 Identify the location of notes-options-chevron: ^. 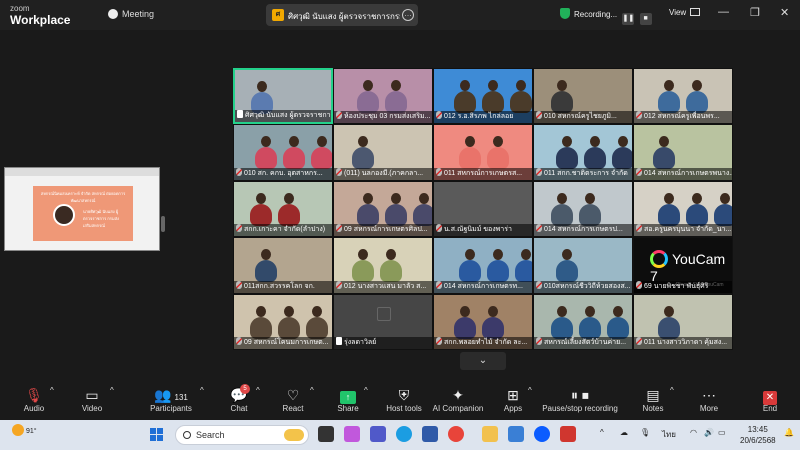
(672, 390).